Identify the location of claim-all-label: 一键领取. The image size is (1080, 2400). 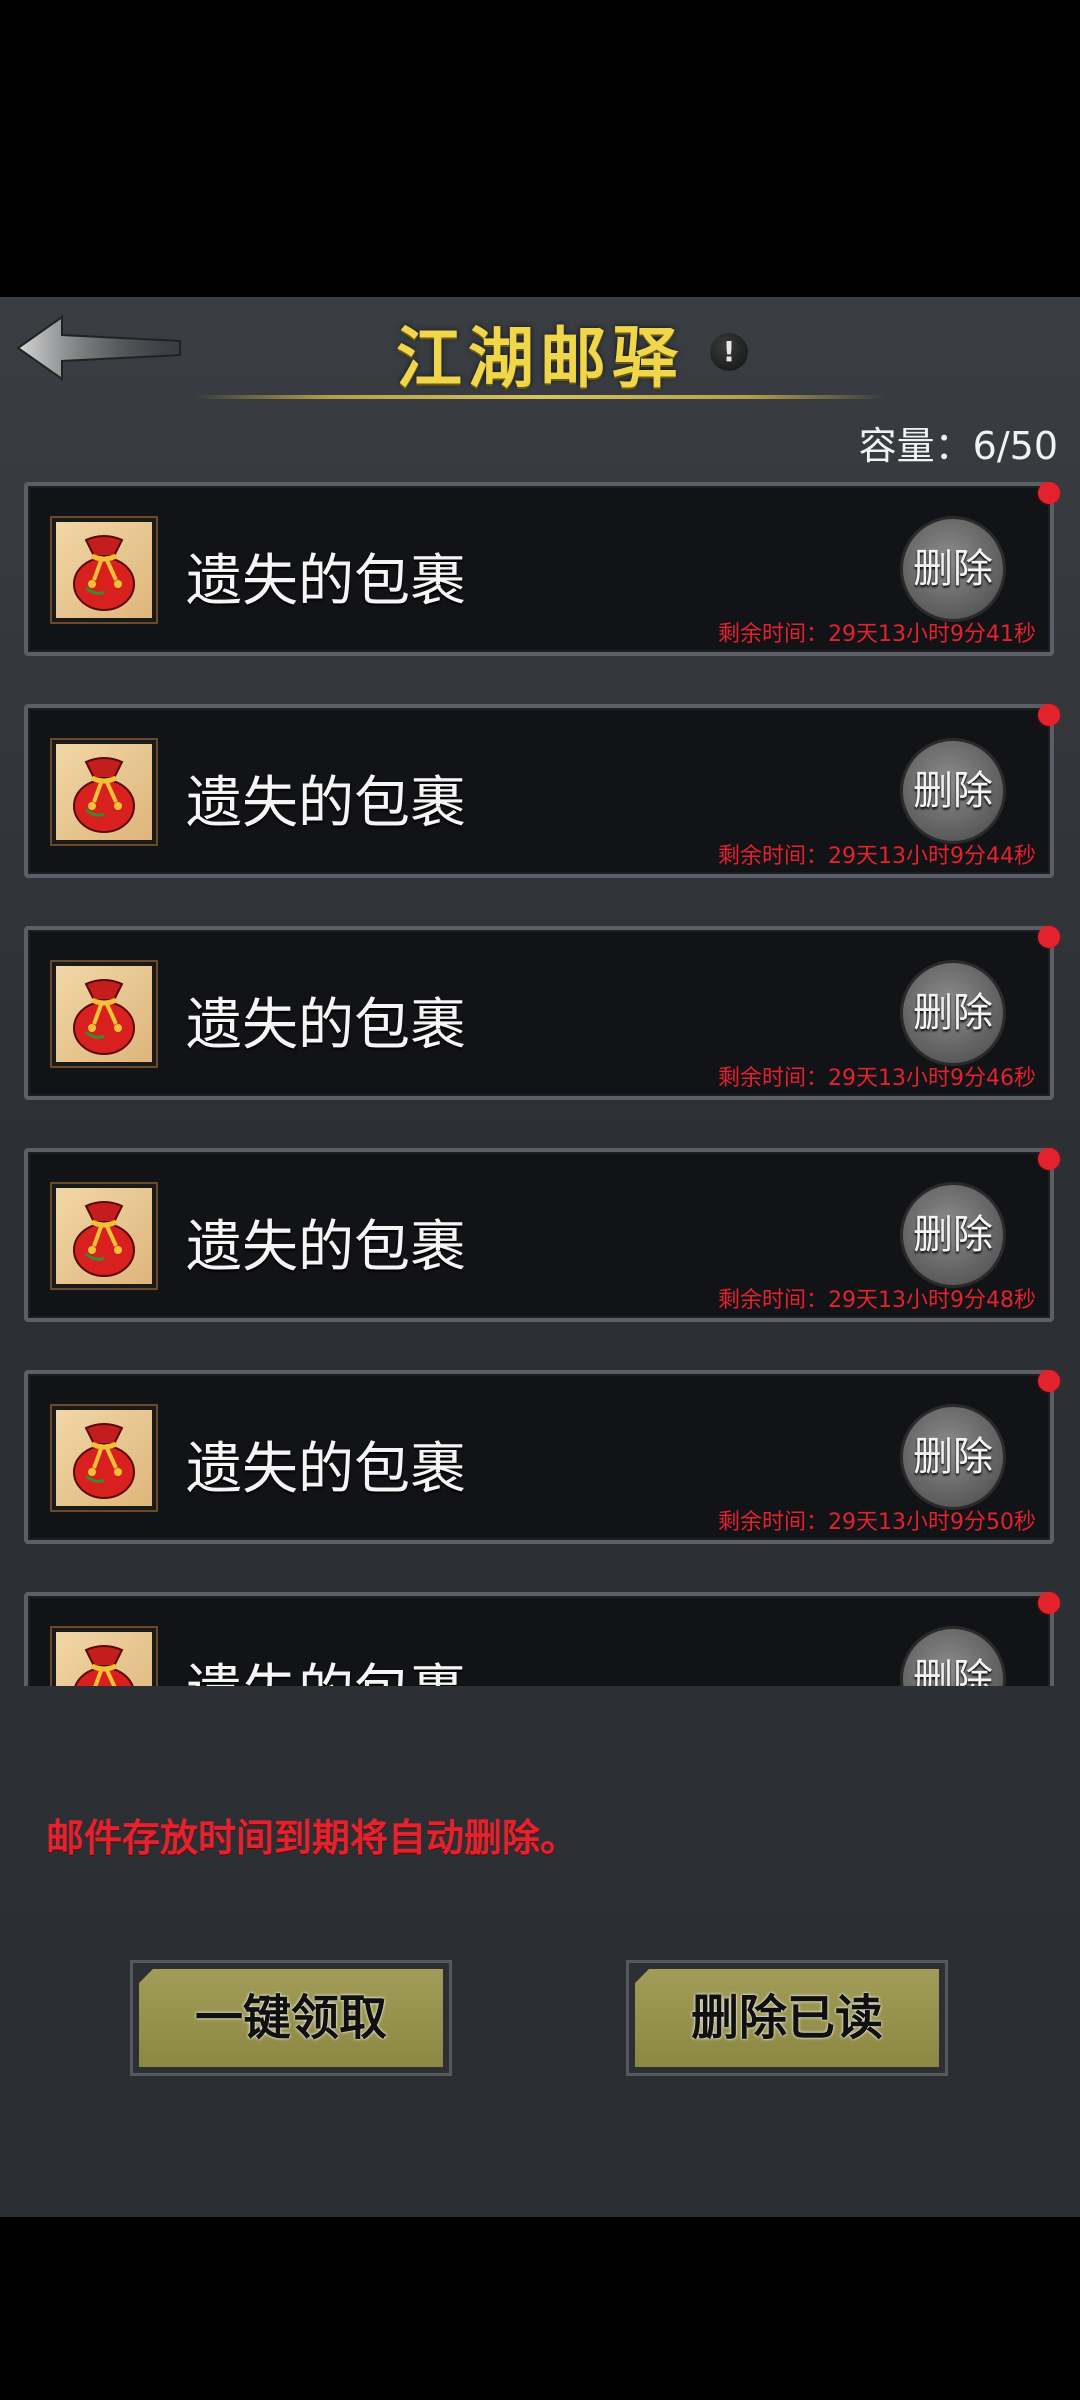
(291, 2018).